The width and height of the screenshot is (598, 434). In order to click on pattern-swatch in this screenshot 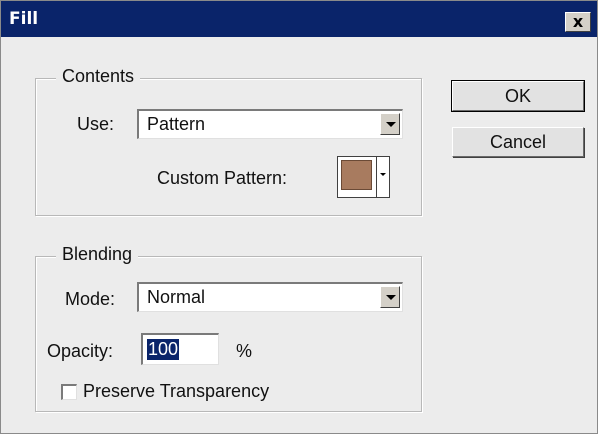, I will do `click(356, 175)`.